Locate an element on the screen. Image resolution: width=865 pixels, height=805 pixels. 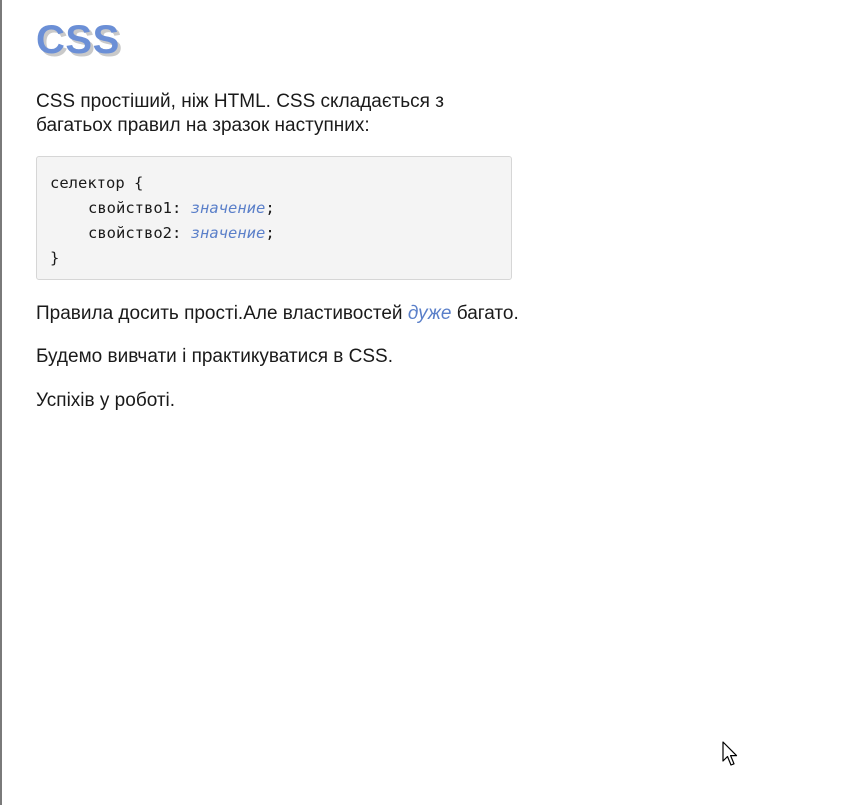
intro-line-2: багатьох правил на зразок наступних: is located at coordinates (203, 125).